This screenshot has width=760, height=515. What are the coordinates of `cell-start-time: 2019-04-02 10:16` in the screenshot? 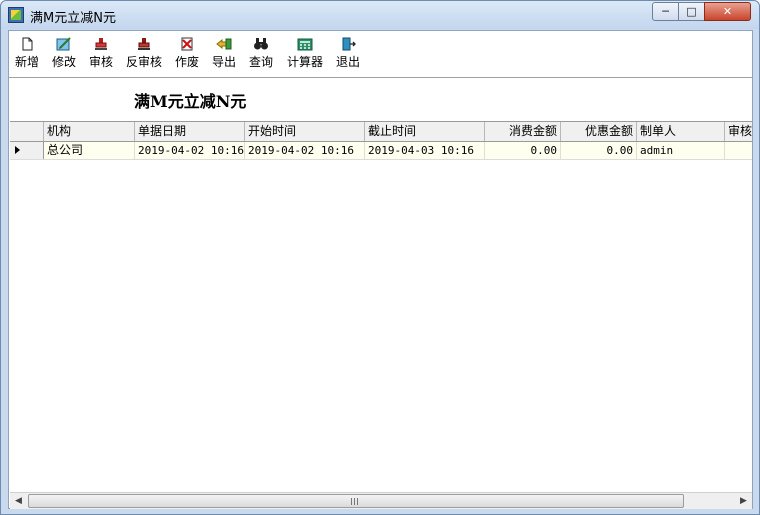 It's located at (305, 150).